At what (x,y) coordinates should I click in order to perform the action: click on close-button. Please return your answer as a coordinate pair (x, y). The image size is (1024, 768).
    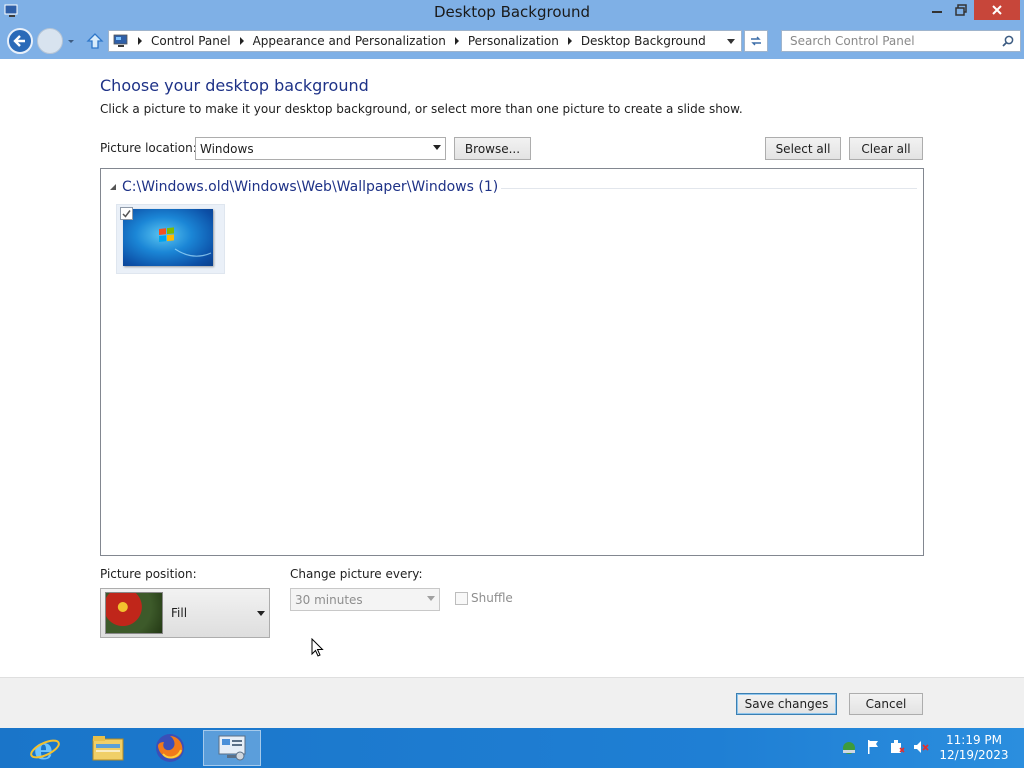
    Looking at the image, I should click on (997, 10).